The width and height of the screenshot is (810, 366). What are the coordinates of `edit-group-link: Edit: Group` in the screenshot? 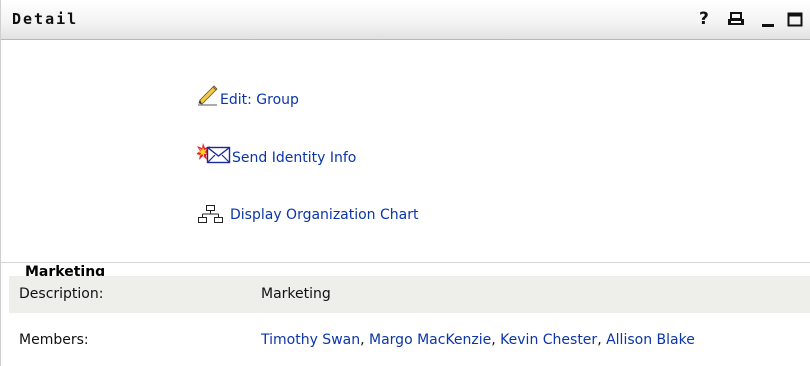 It's located at (259, 100).